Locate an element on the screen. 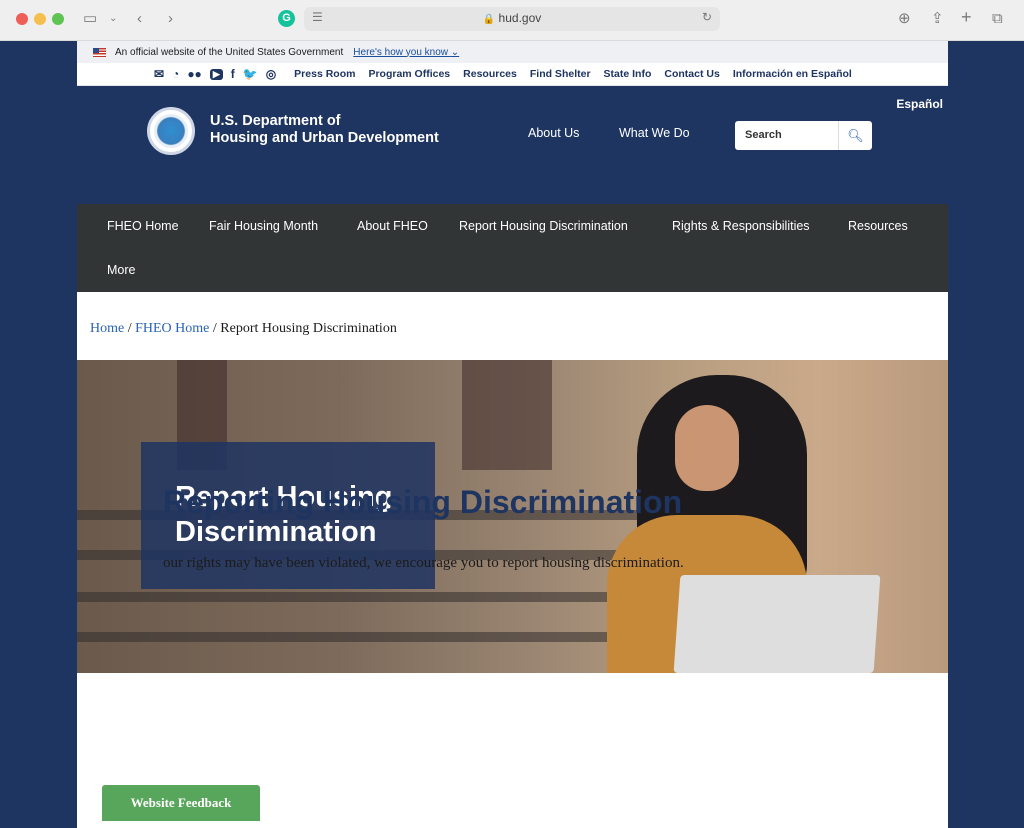  zoom-window-button is located at coordinates (58, 19).